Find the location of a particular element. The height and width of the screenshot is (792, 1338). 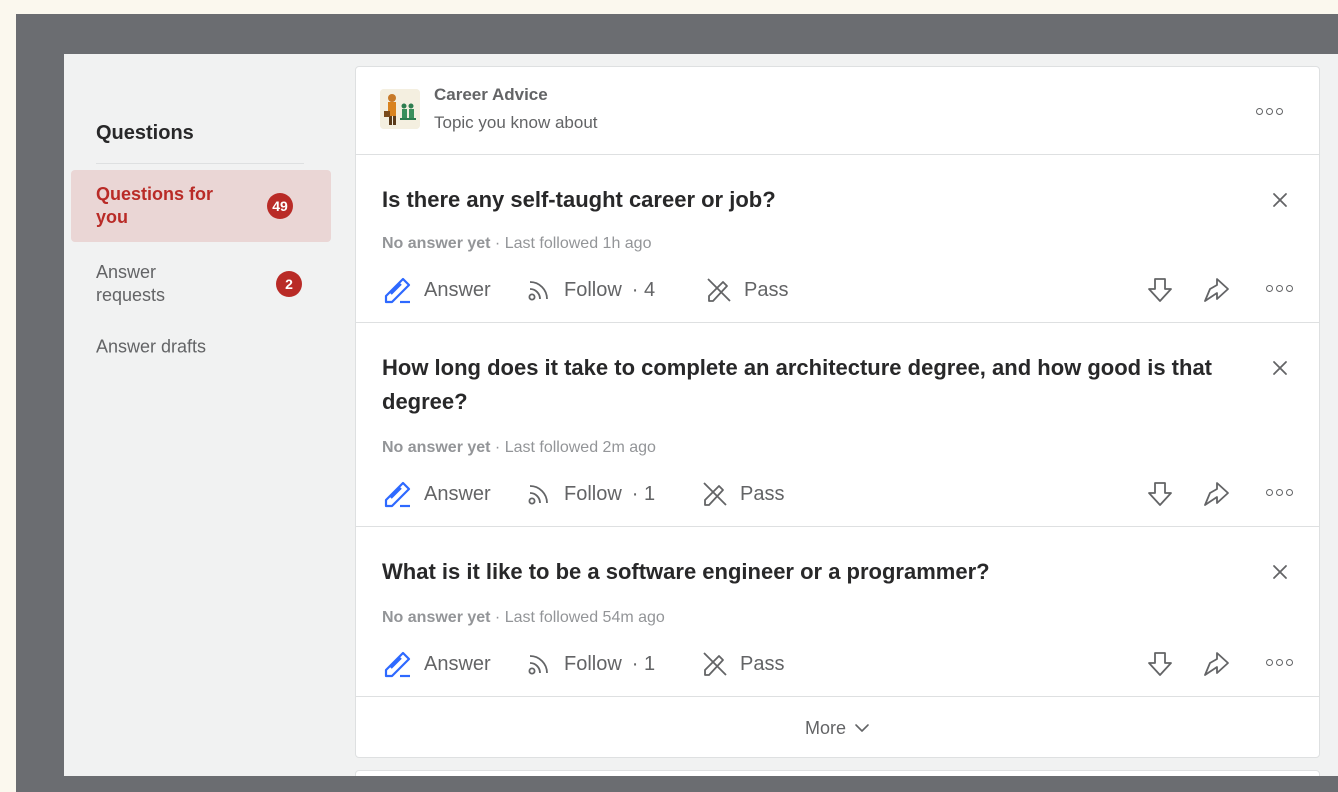

sidebar-title: Questions is located at coordinates (145, 133).